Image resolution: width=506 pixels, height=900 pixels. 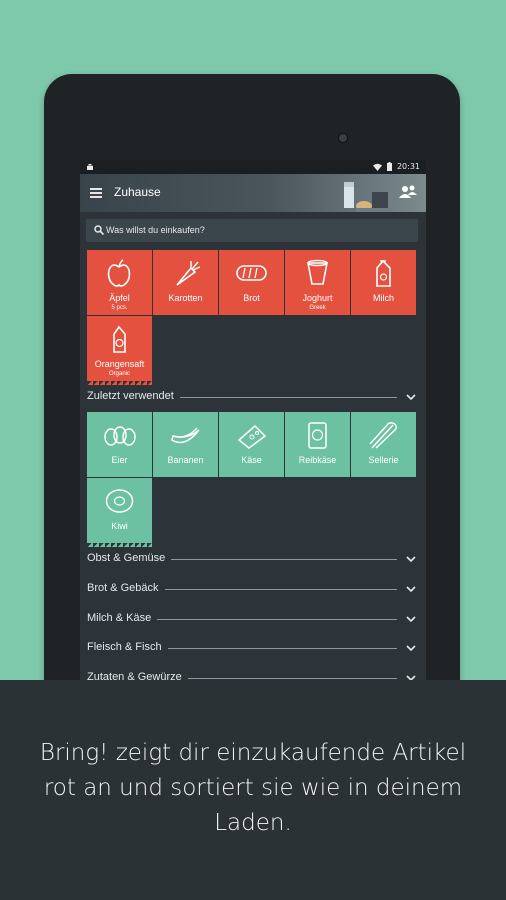 I want to click on category-title: Brot & Gebäck, so click(x=126, y=588).